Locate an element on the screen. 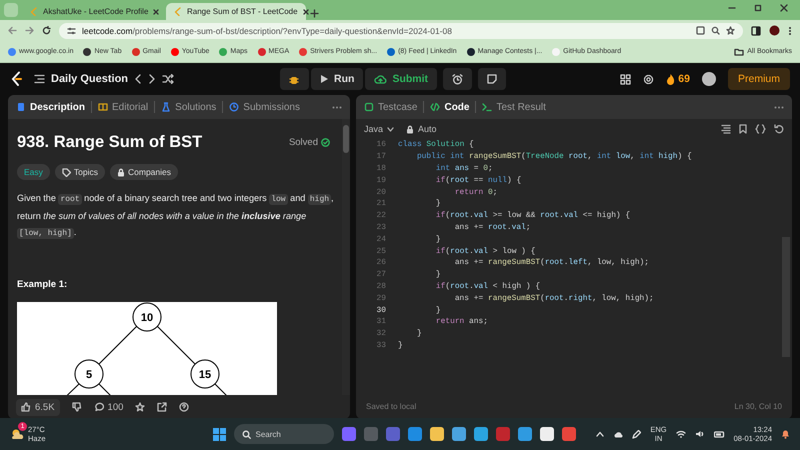 The width and height of the screenshot is (800, 450). tag-icon is located at coordinates (66, 172).